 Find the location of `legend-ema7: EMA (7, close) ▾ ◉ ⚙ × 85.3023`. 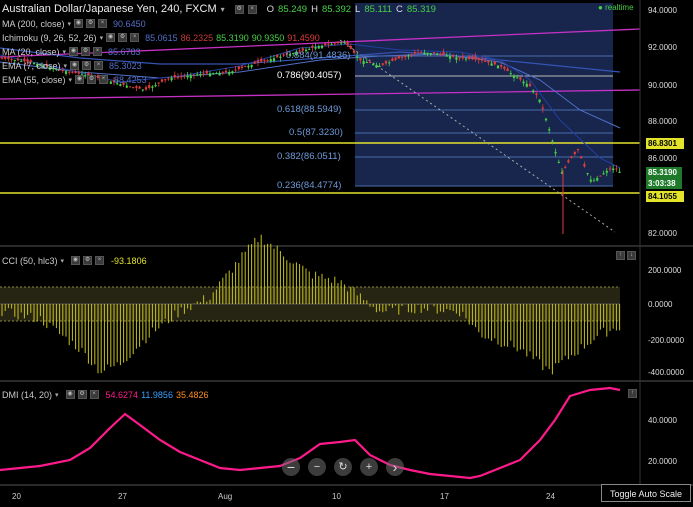

legend-ema7: EMA (7, close) ▾ ◉ ⚙ × 85.3023 is located at coordinates (72, 65).